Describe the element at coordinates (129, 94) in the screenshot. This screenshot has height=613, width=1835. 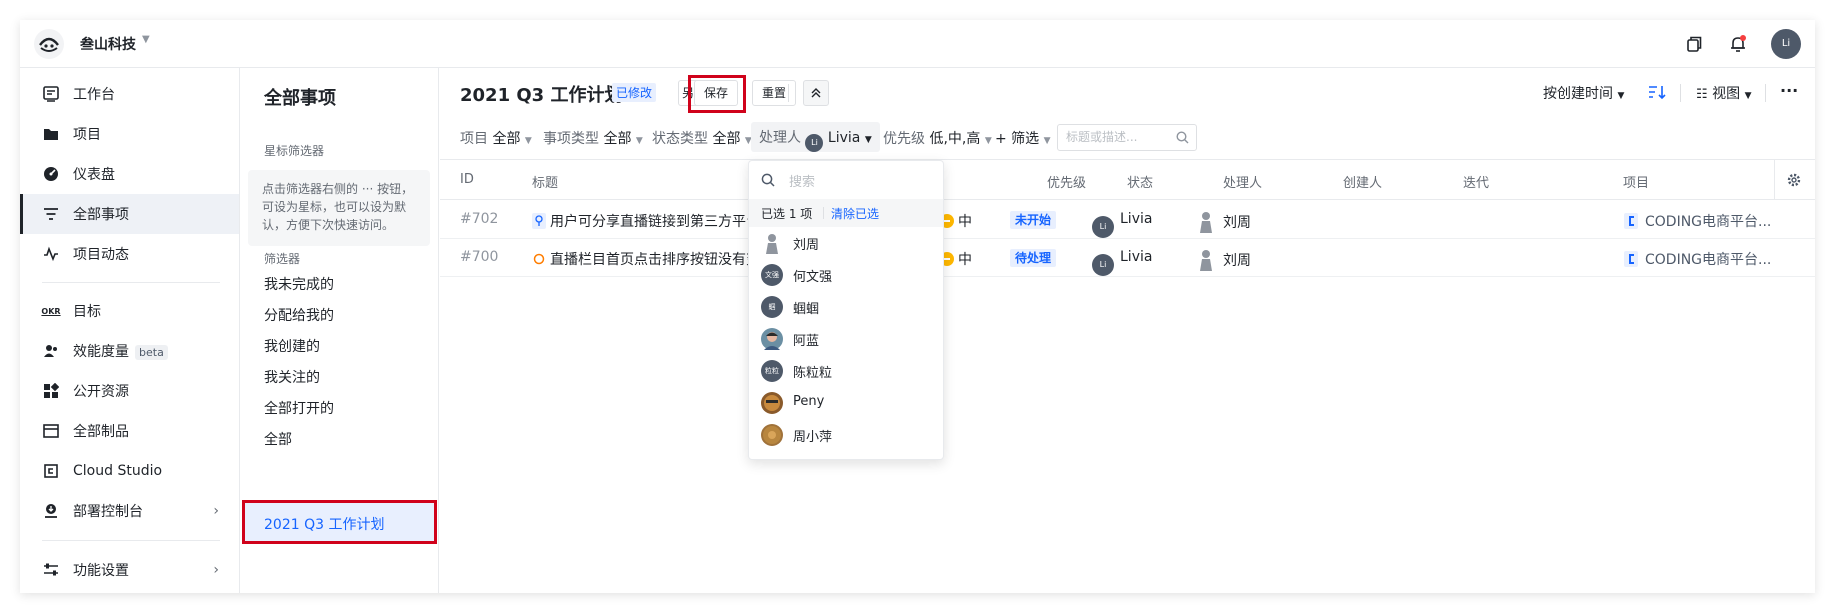
I see `sidebar-item-workbench: 工作台` at that location.